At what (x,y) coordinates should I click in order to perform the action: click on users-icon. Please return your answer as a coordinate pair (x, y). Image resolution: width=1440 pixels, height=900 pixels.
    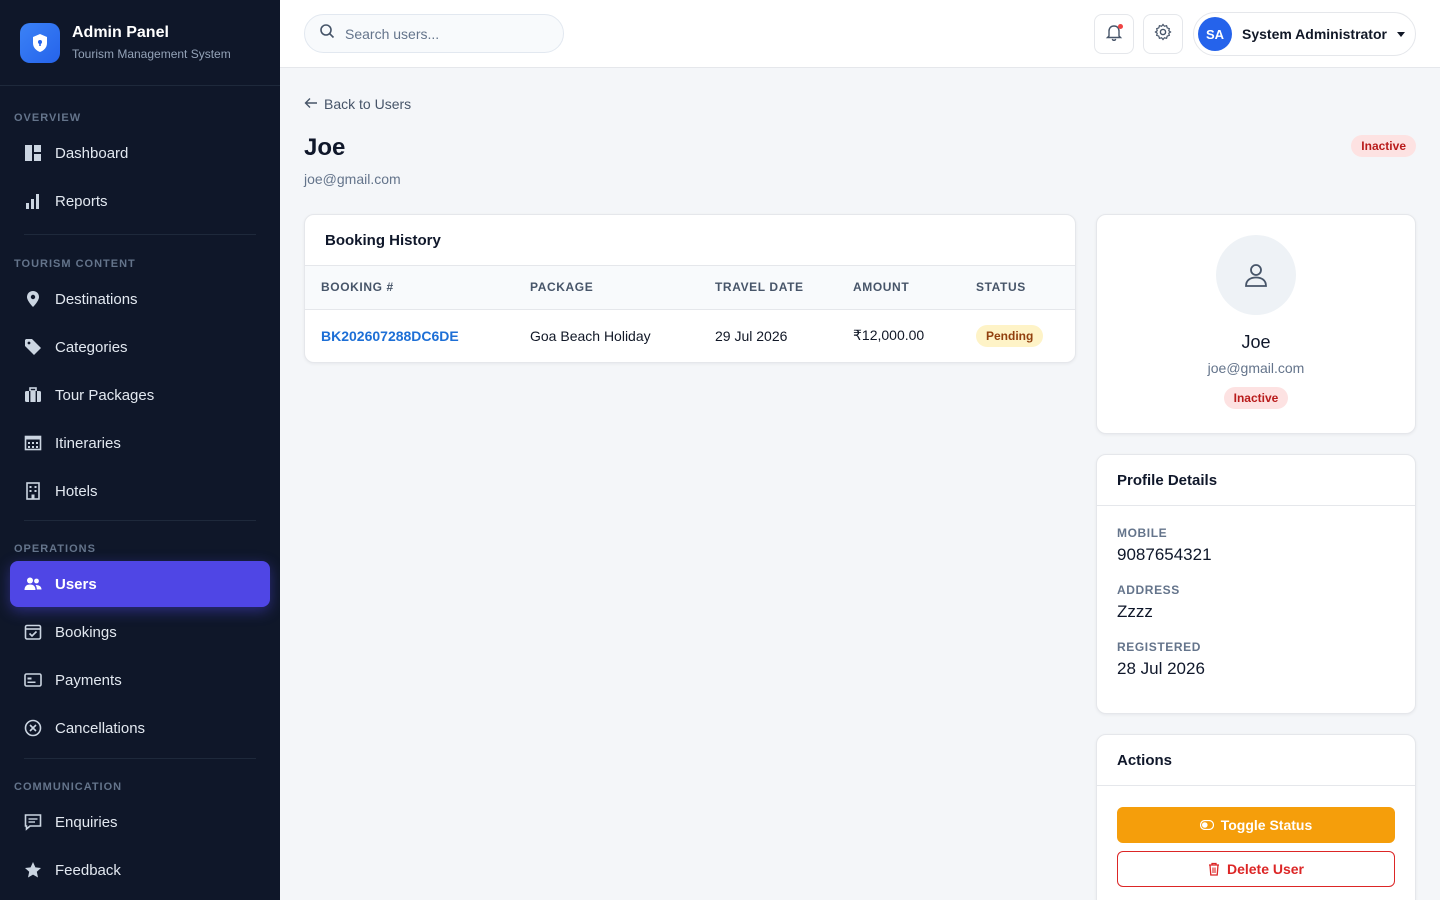
    Looking at the image, I should click on (33, 584).